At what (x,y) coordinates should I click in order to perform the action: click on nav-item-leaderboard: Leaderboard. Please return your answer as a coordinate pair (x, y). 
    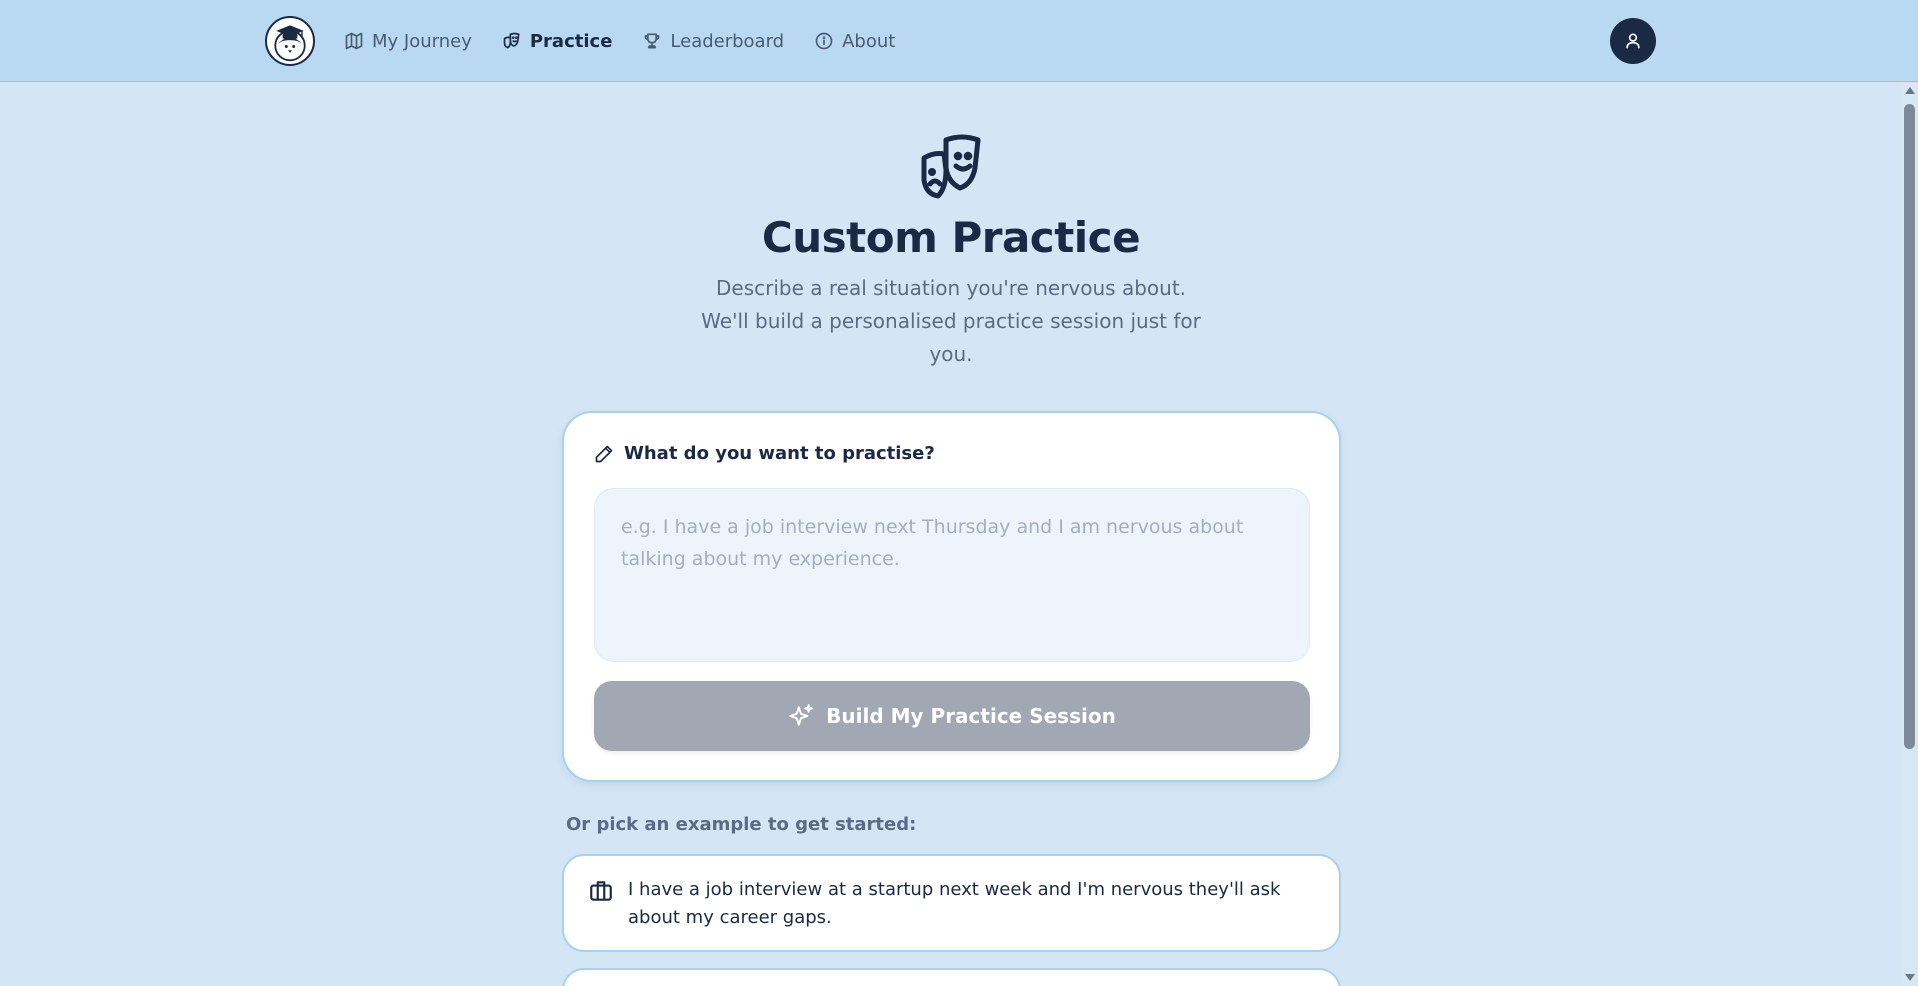
    Looking at the image, I should click on (713, 41).